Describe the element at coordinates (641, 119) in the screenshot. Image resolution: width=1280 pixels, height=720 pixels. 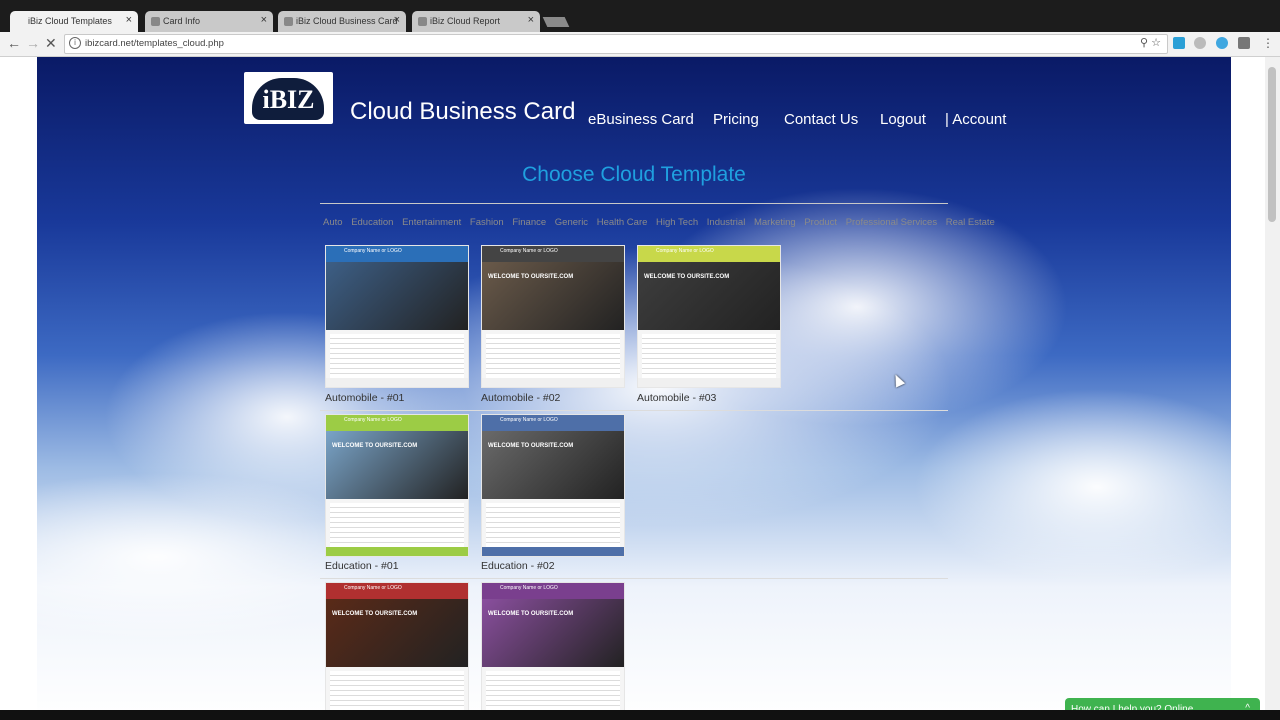
I see `nav-ebusiness-card: eBusiness Card` at that location.